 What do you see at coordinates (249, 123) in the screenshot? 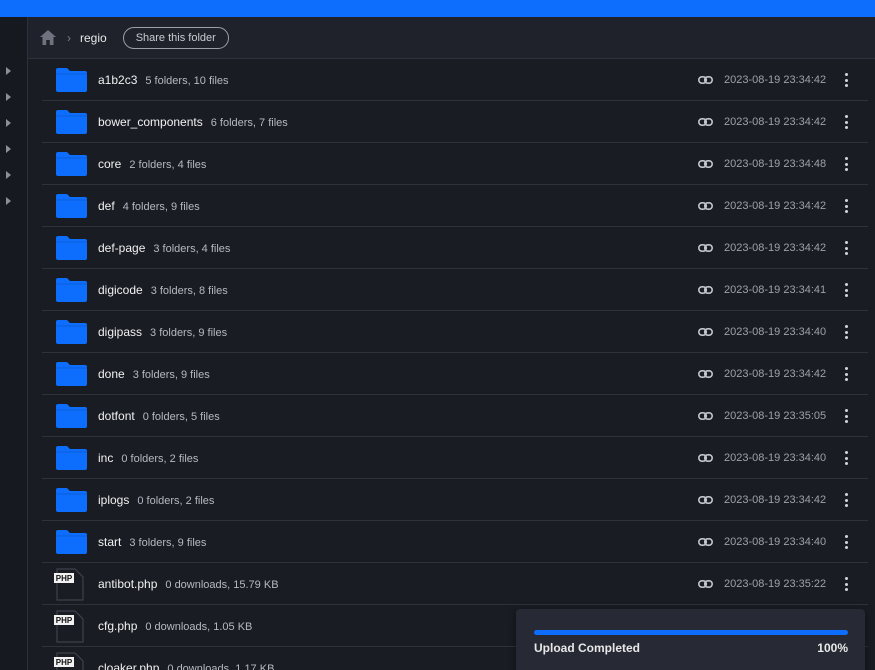
I see `item-meta: 6 folders, 7 files` at bounding box center [249, 123].